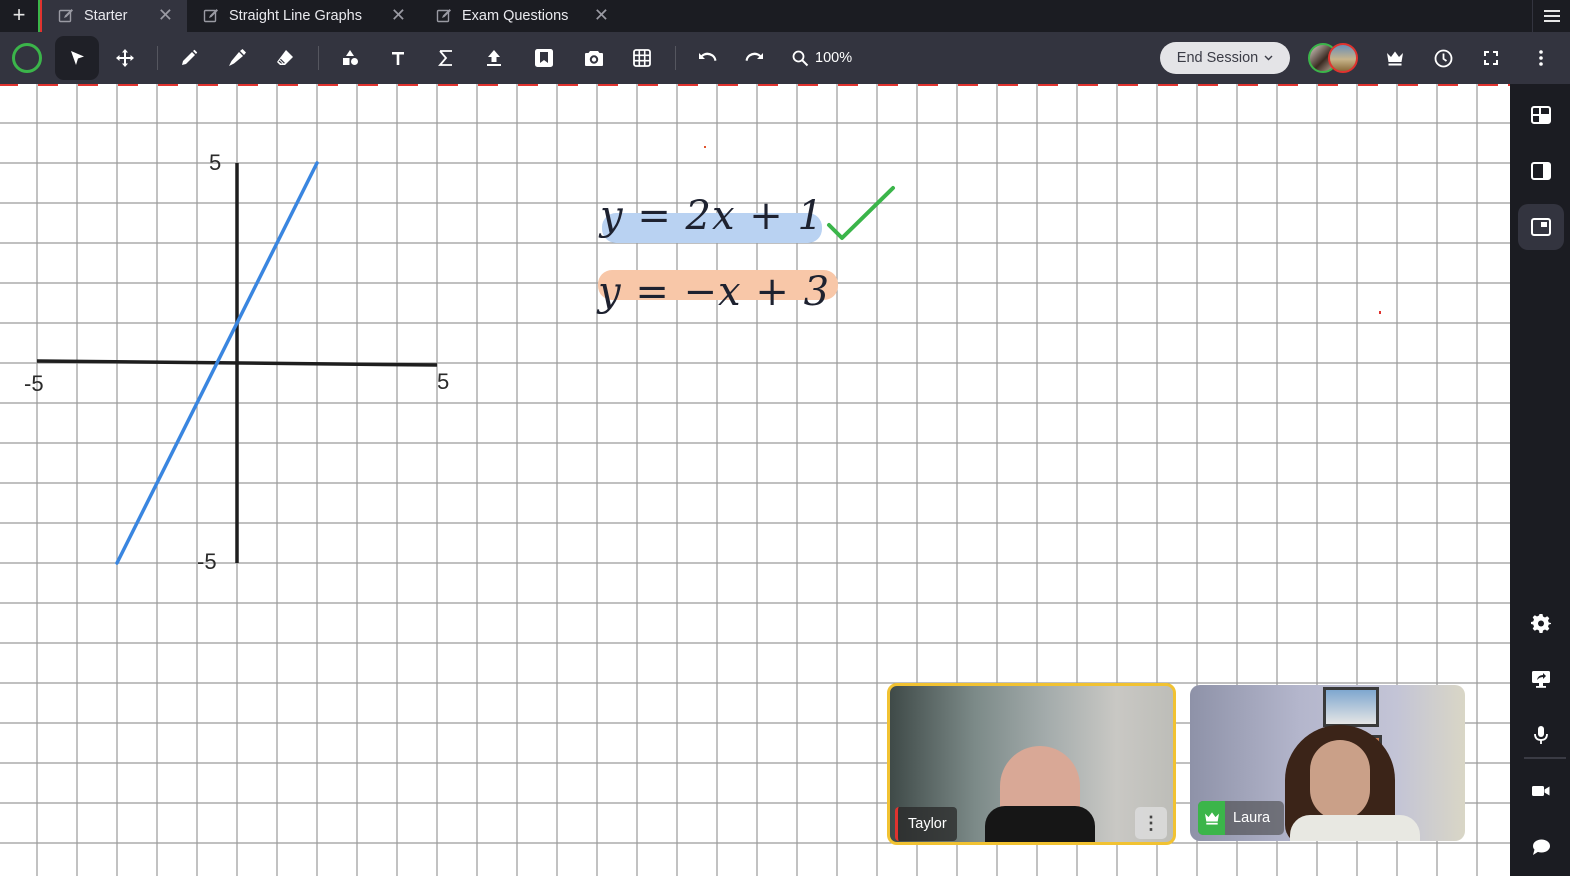  Describe the element at coordinates (544, 58) in the screenshot. I see `bookmark-button` at that location.